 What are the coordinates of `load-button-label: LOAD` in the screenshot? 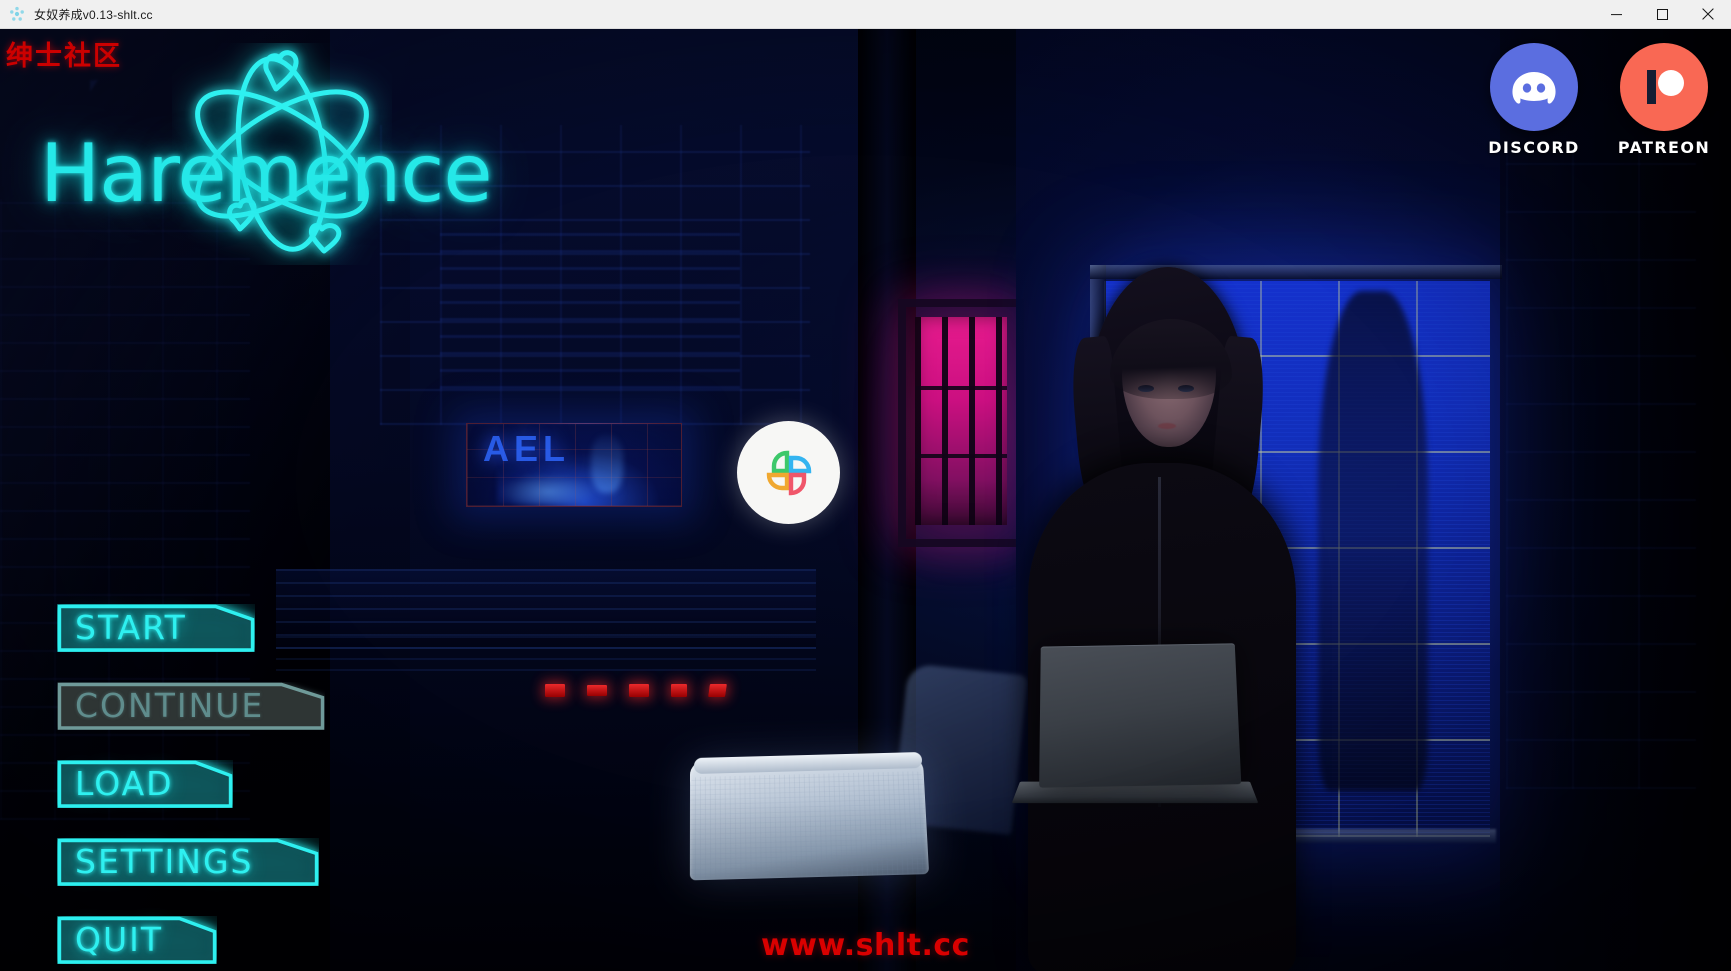 It's located at (124, 783).